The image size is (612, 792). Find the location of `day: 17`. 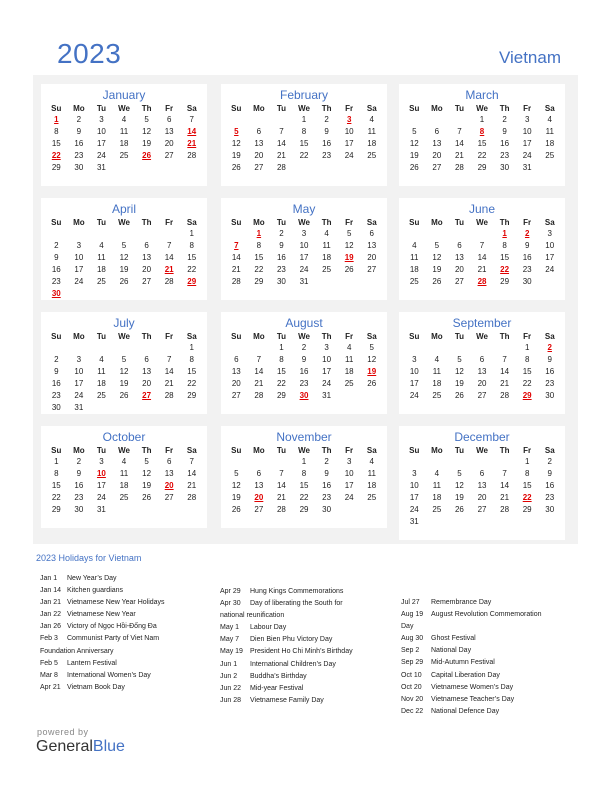

day: 17 is located at coordinates (327, 372).